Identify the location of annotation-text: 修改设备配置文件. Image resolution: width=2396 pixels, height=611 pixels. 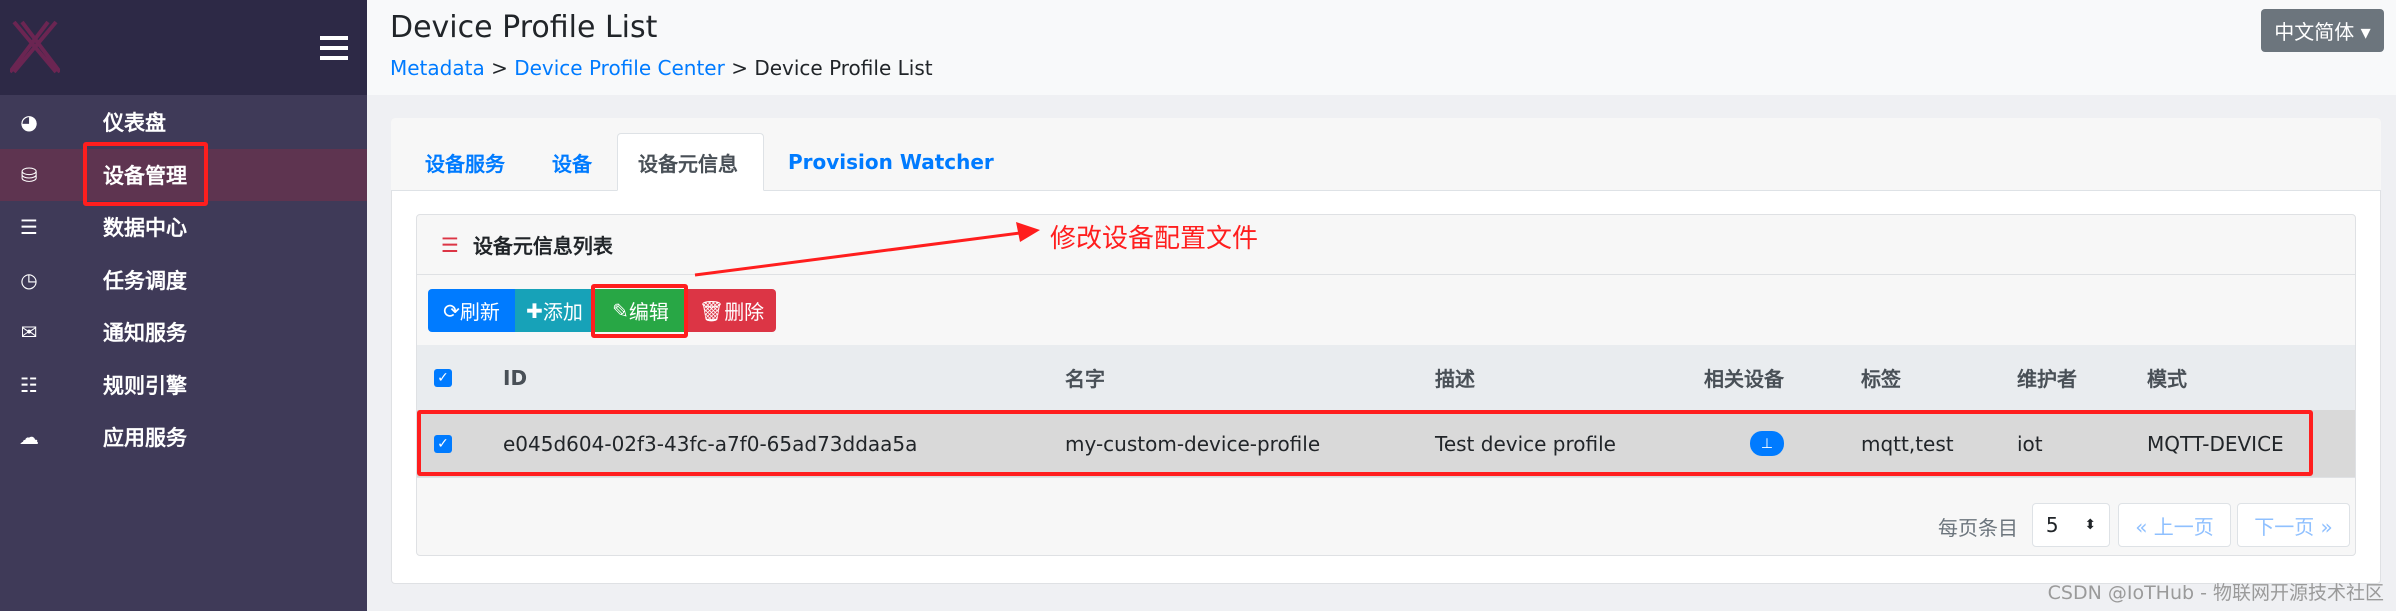
(1154, 239).